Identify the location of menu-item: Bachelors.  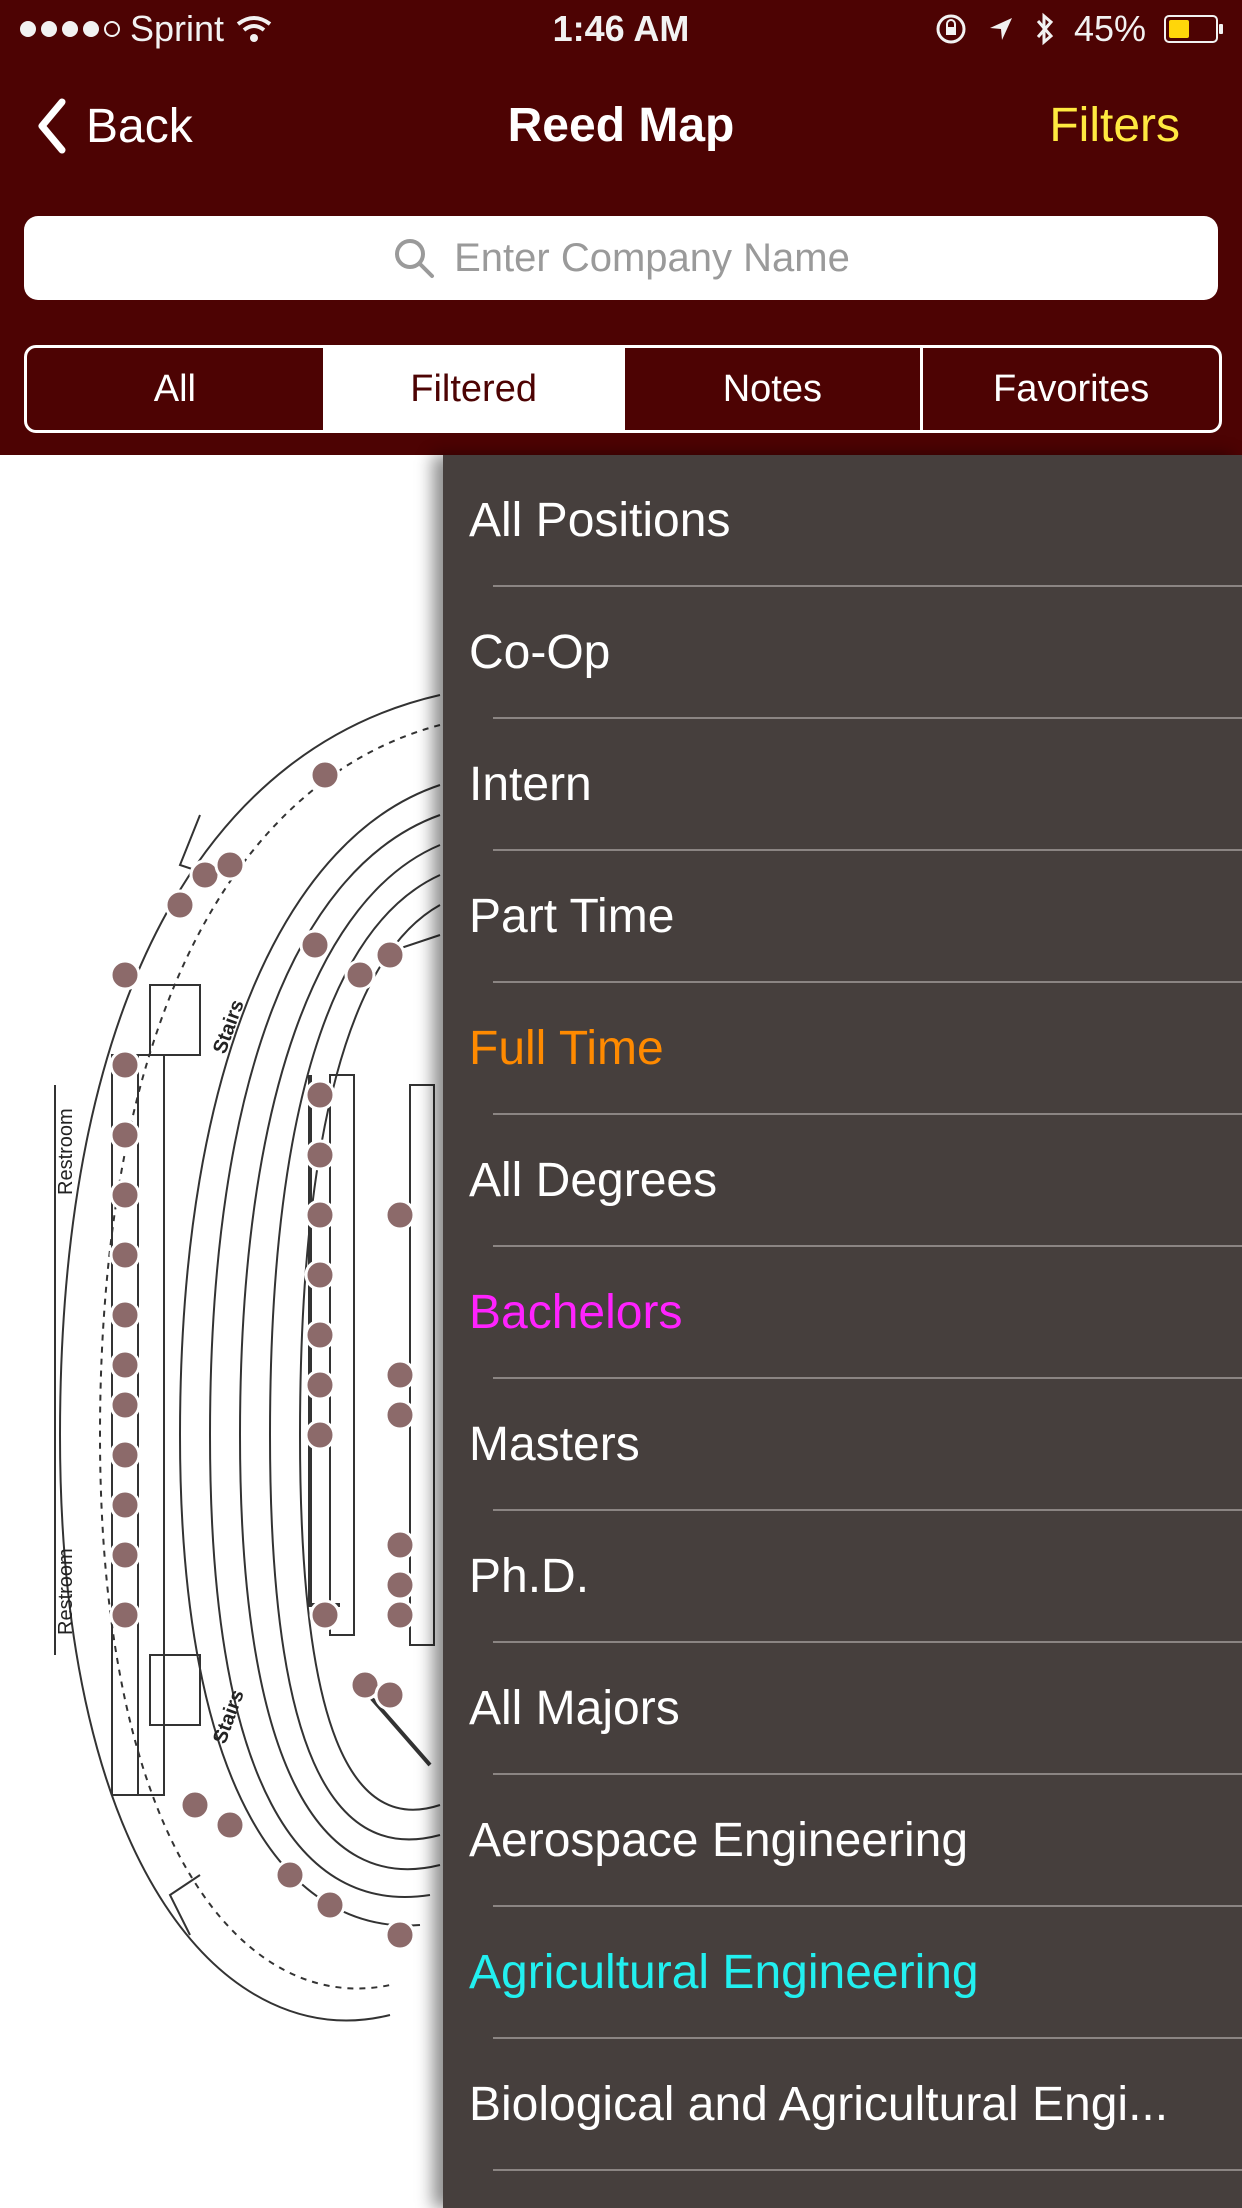
(842, 1313).